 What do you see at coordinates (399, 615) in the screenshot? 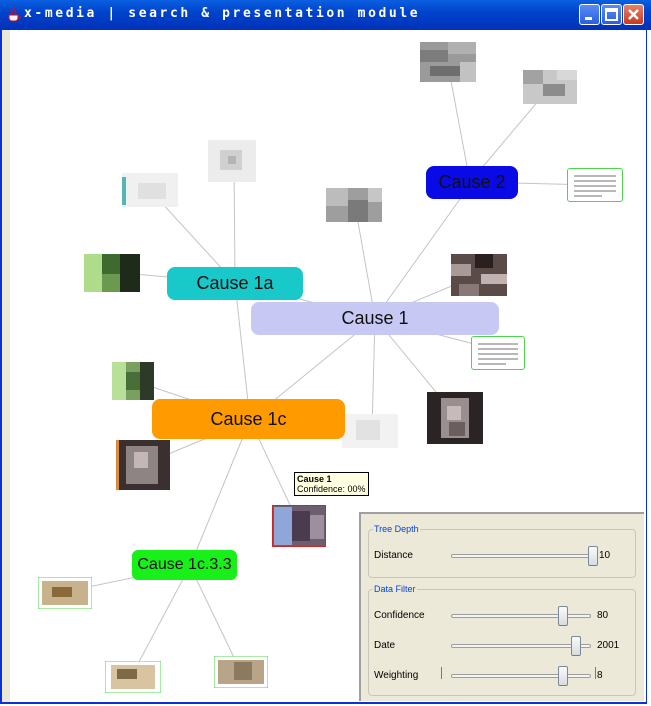
I see `confidence-label: Confidence` at bounding box center [399, 615].